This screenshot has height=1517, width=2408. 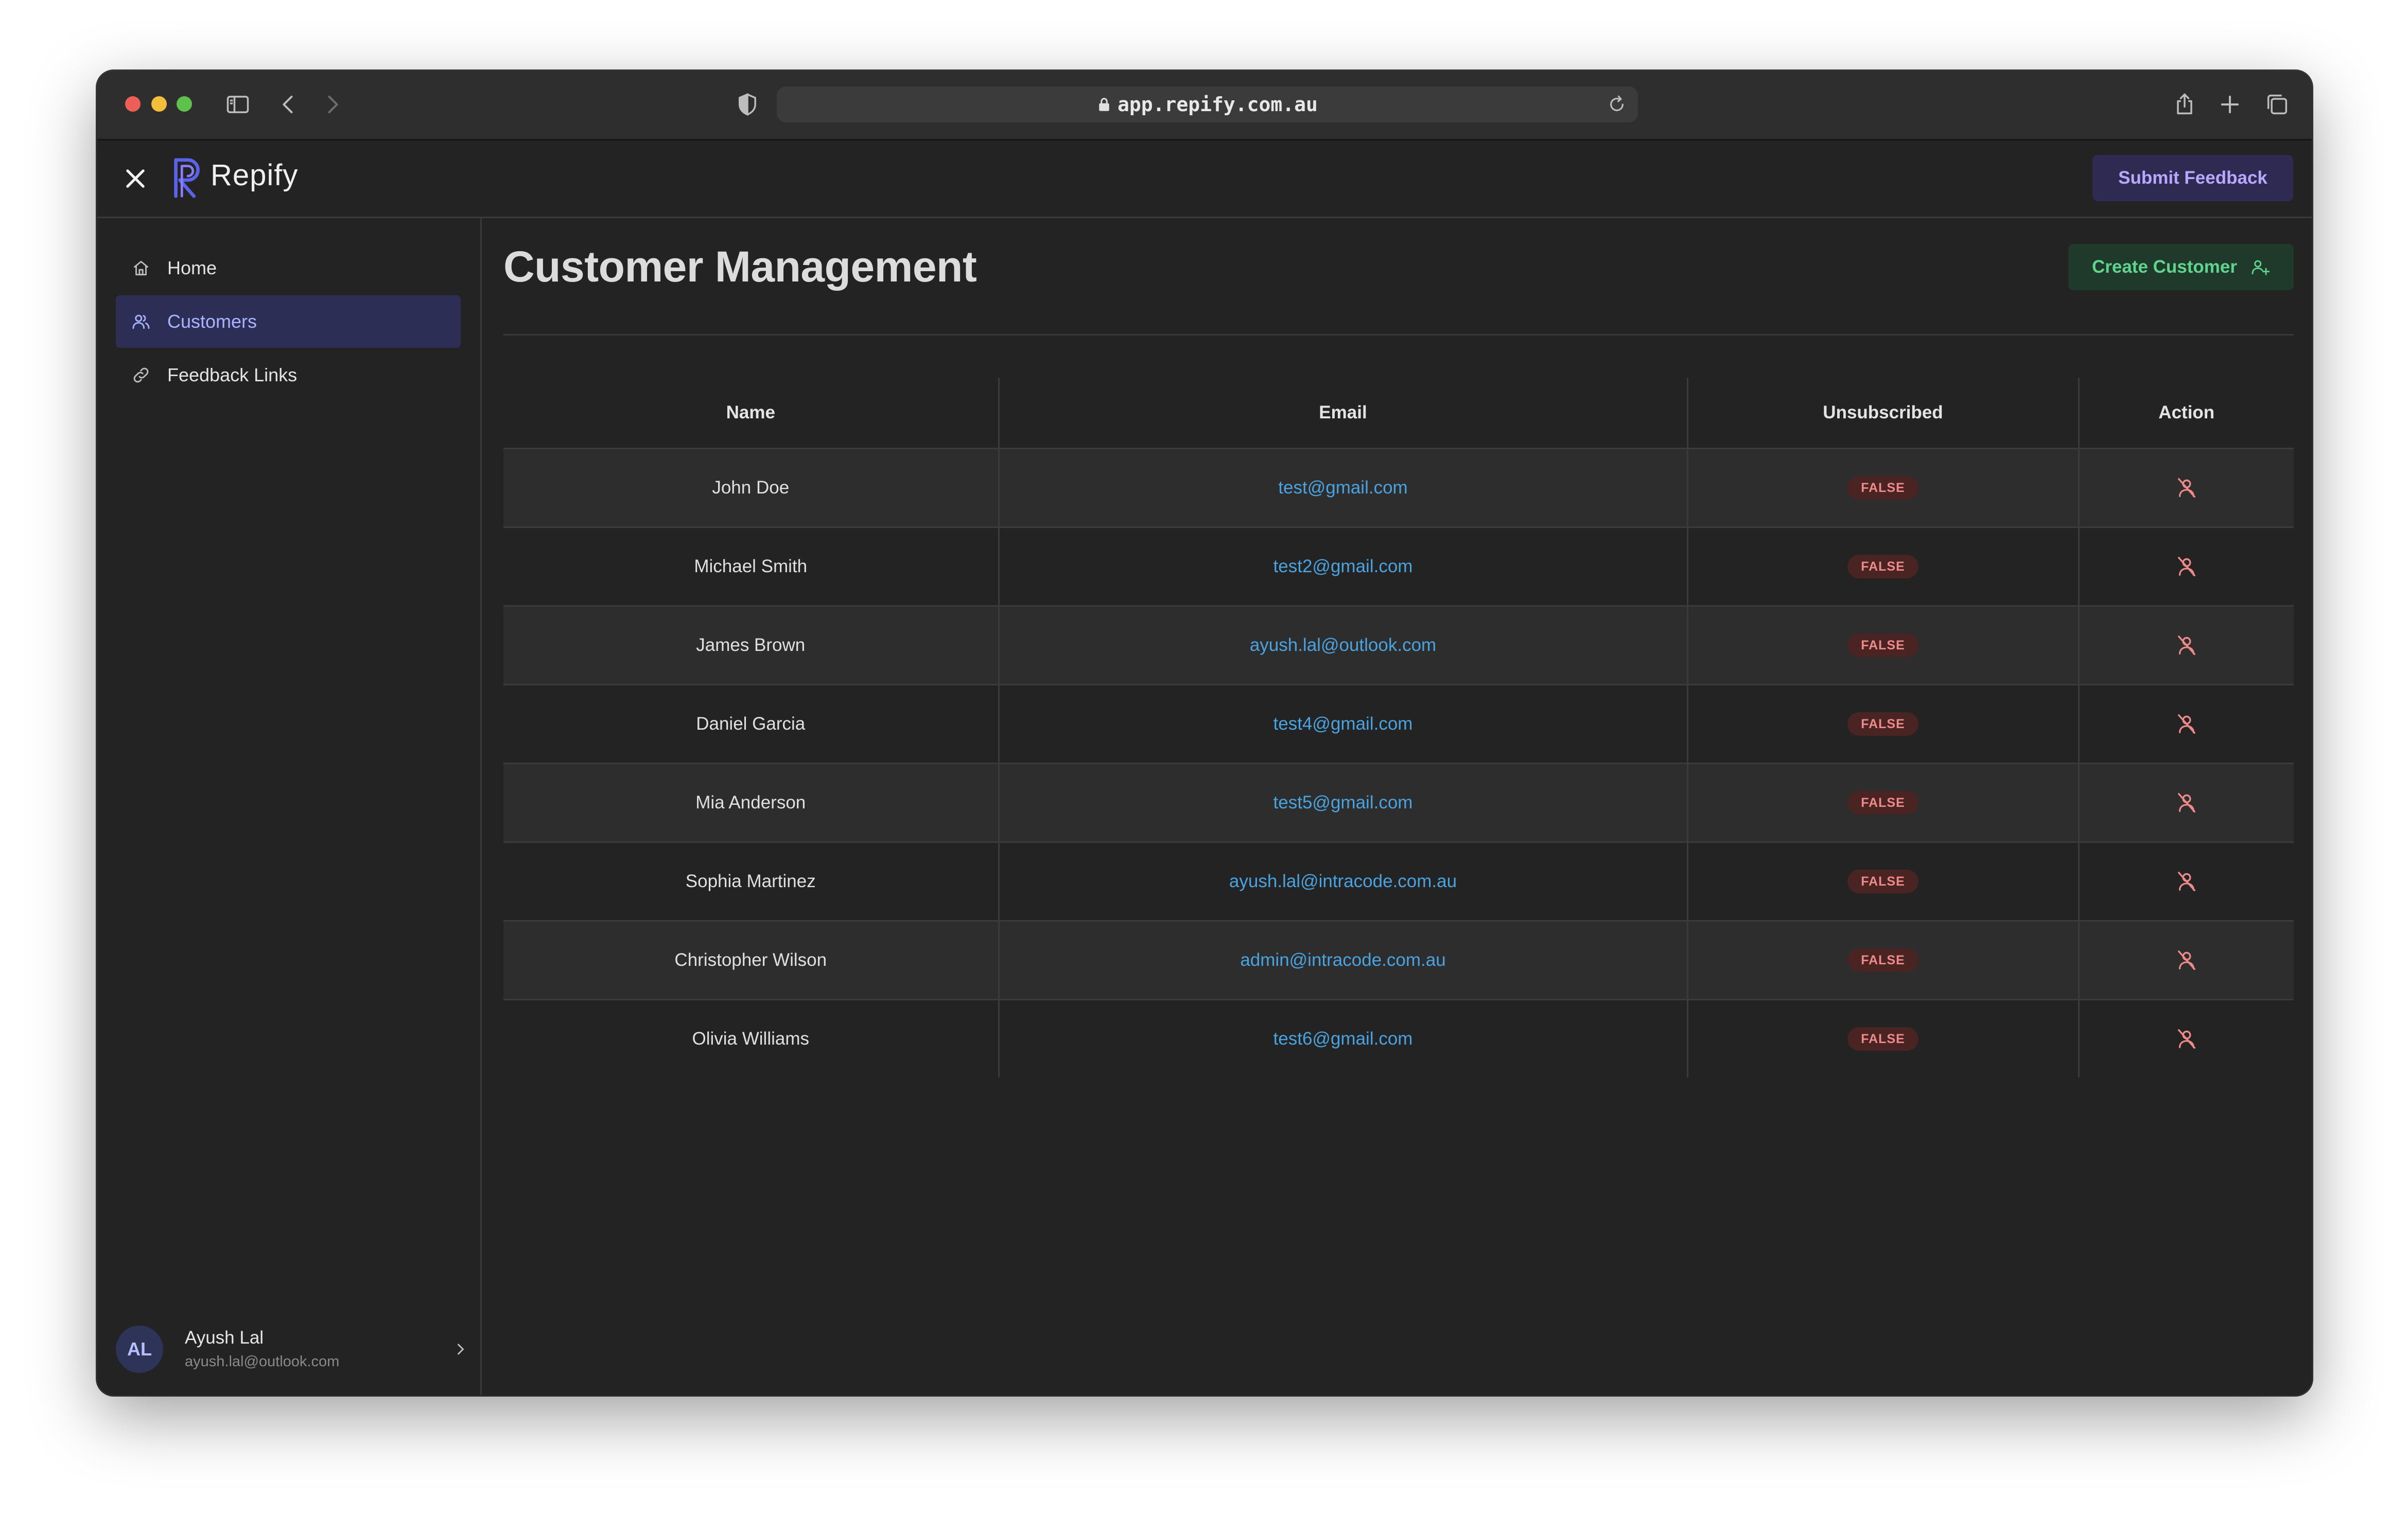 I want to click on customer-name: Mia Anderson, so click(x=752, y=803).